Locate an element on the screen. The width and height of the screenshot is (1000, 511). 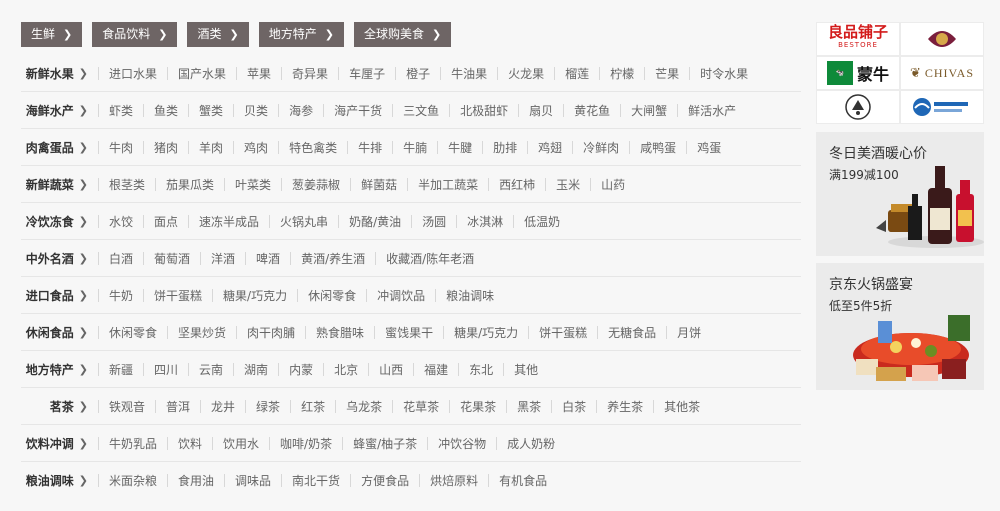
promo-wine: 冬日美酒暖心价 满199减100 is located at coordinates (900, 194).